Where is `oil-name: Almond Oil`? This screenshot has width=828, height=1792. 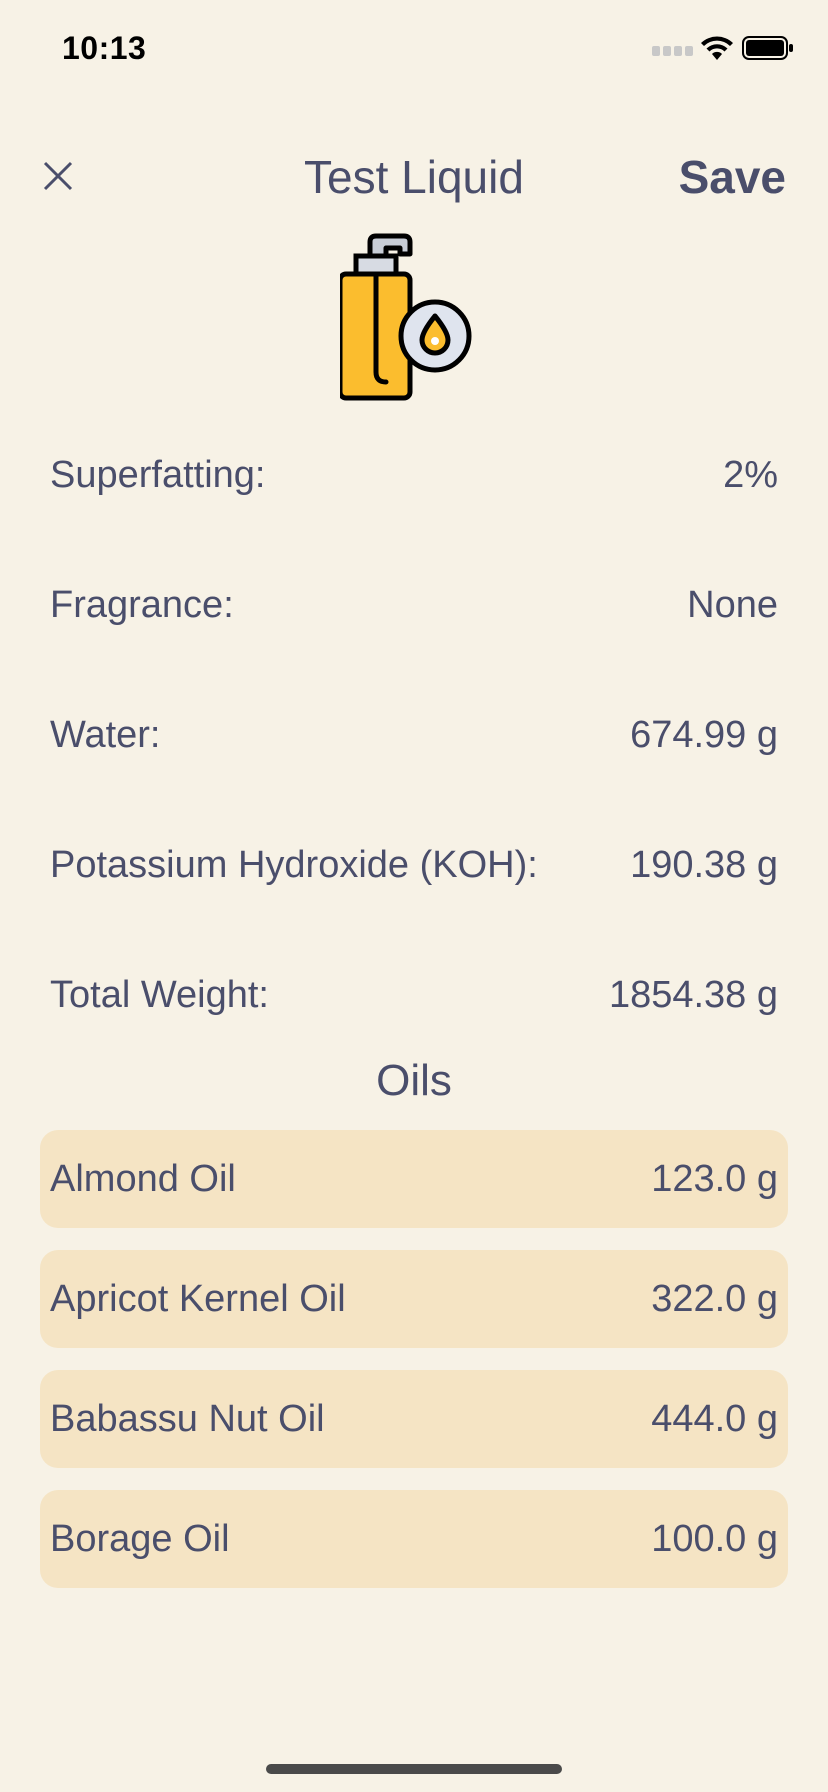
oil-name: Almond Oil is located at coordinates (143, 1178).